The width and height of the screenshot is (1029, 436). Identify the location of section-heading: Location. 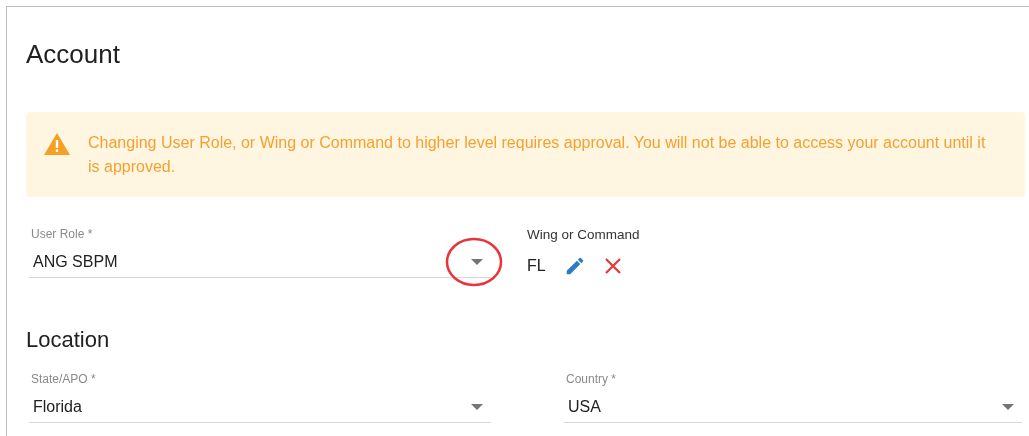
(68, 340).